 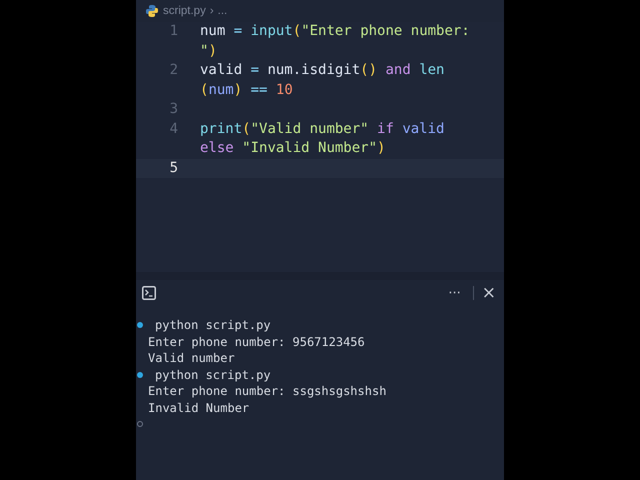 I want to click on line-number: 5, so click(x=173, y=168).